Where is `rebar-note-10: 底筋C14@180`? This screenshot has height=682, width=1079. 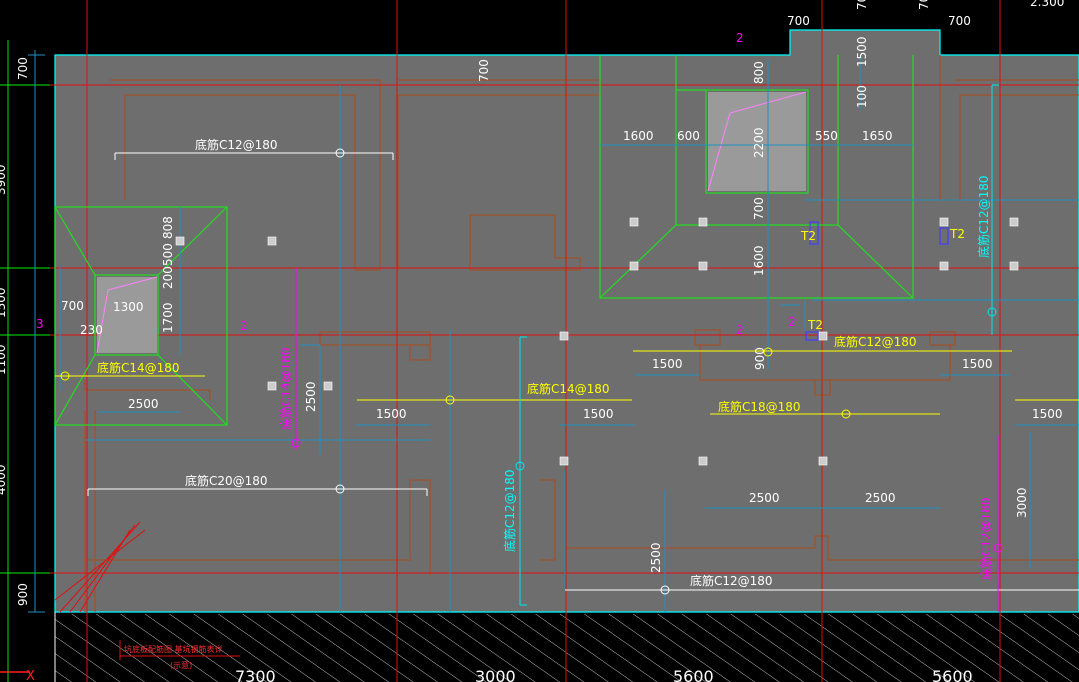
rebar-note-10: 底筋C14@180 is located at coordinates (285, 388).